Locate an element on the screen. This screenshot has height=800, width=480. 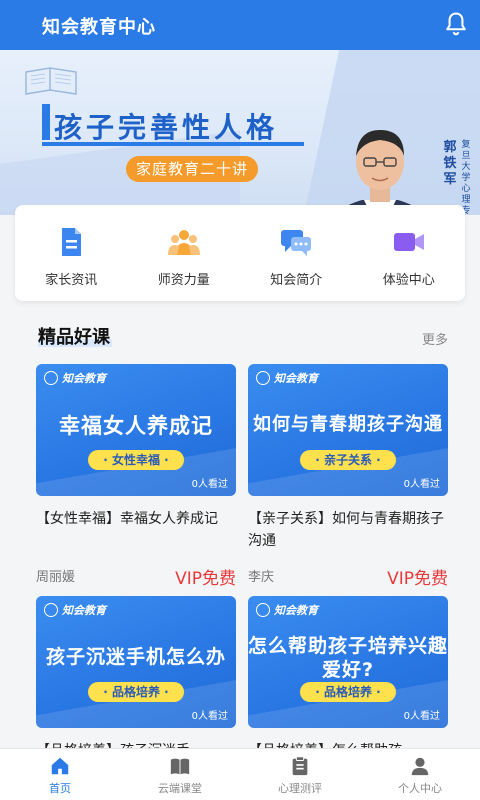
quick-nav-label: 知会简介 is located at coordinates (296, 280).